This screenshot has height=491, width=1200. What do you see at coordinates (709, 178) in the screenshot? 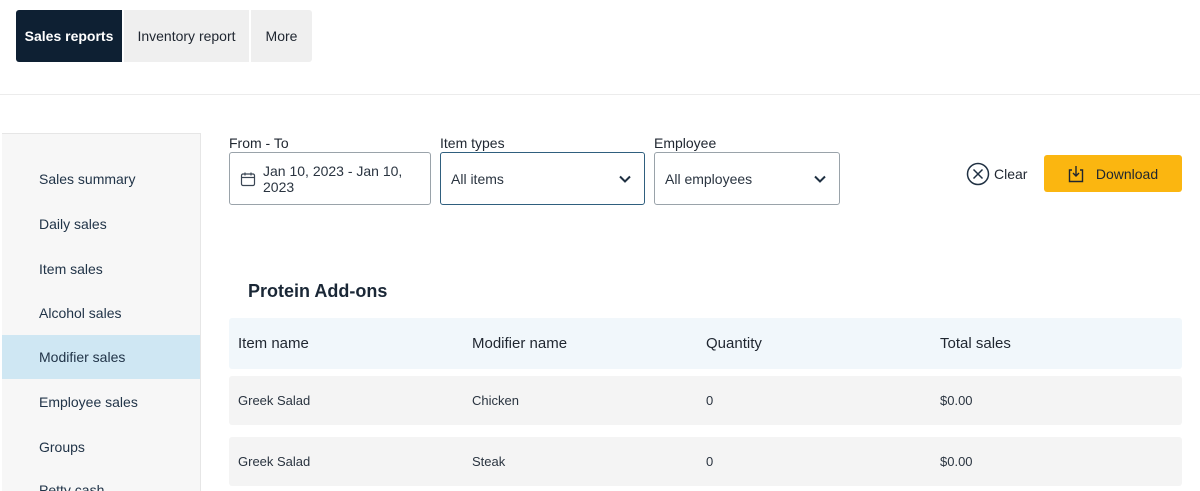
I see `employee-value: All employees` at bounding box center [709, 178].